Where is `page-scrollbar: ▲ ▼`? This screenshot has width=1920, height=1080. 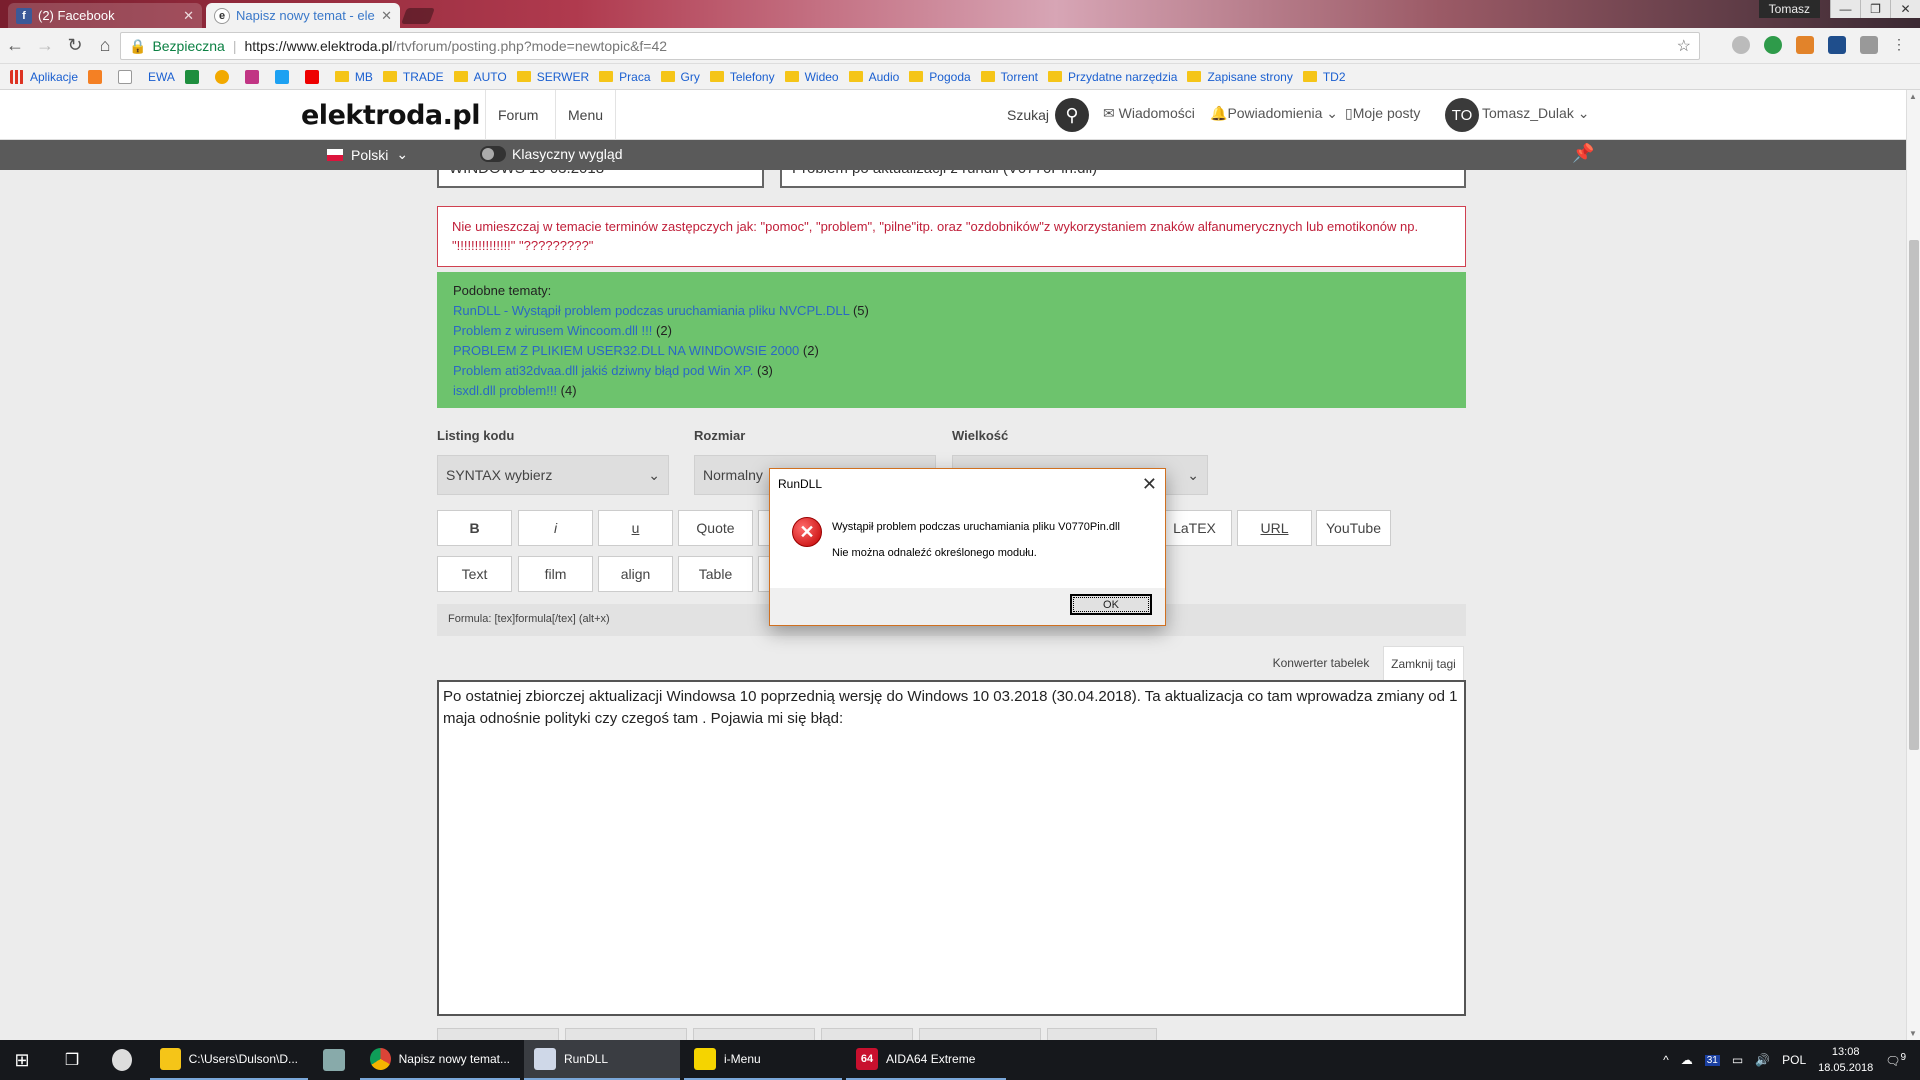
page-scrollbar: ▲ ▼ is located at coordinates (1913, 565).